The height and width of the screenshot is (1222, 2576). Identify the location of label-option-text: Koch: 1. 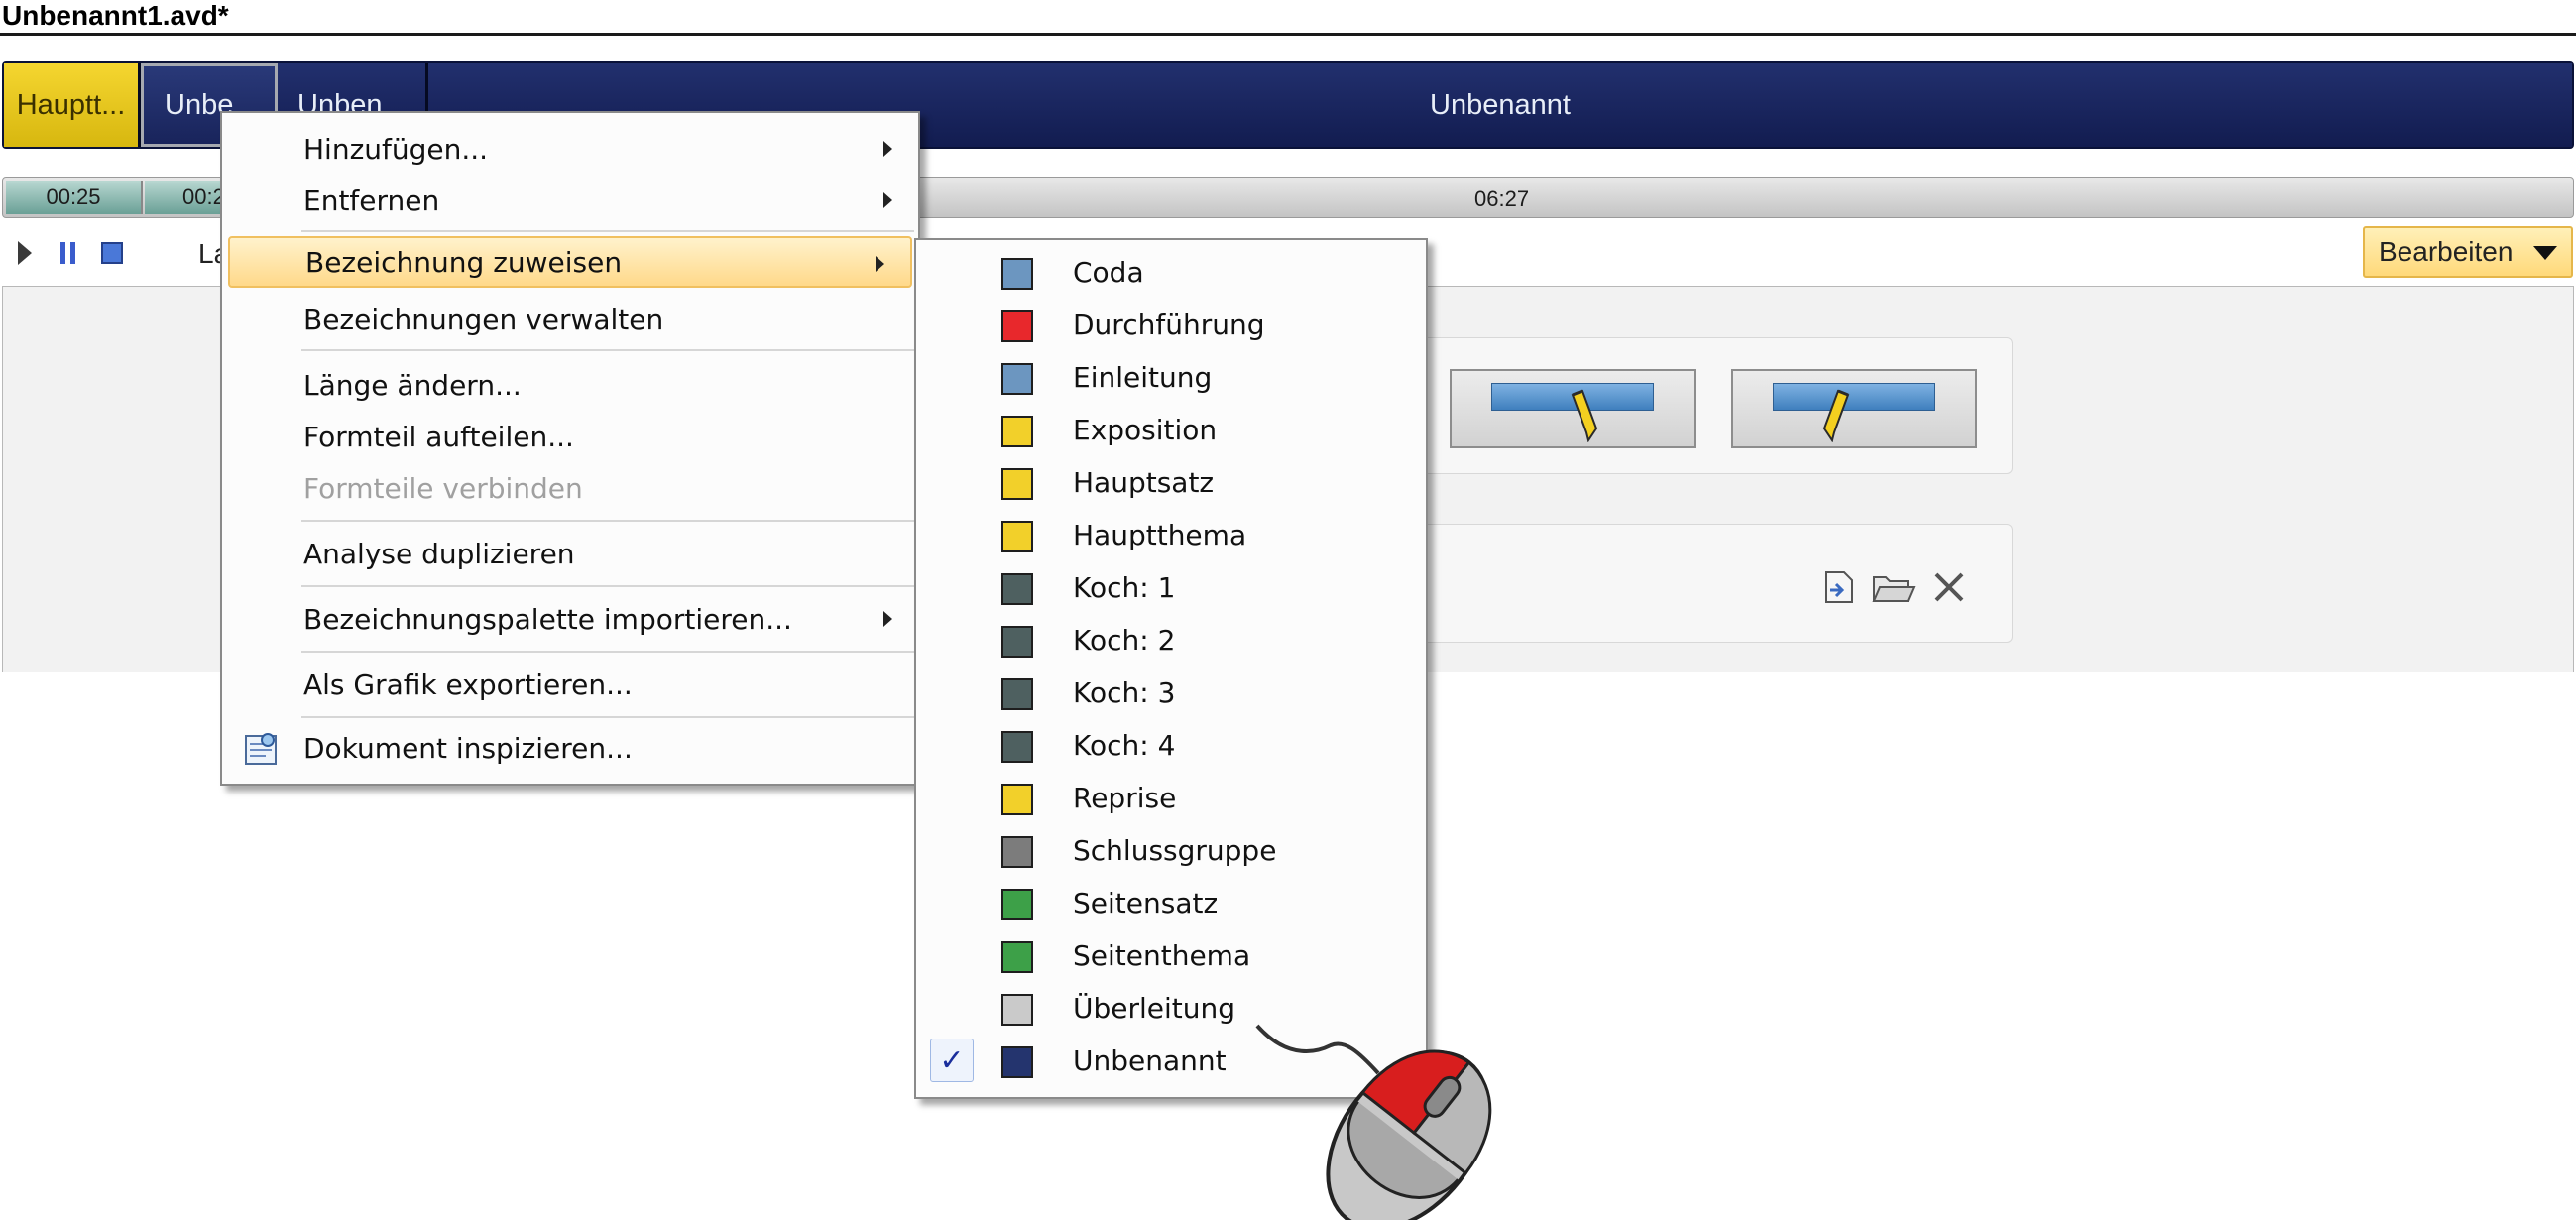
(1124, 587).